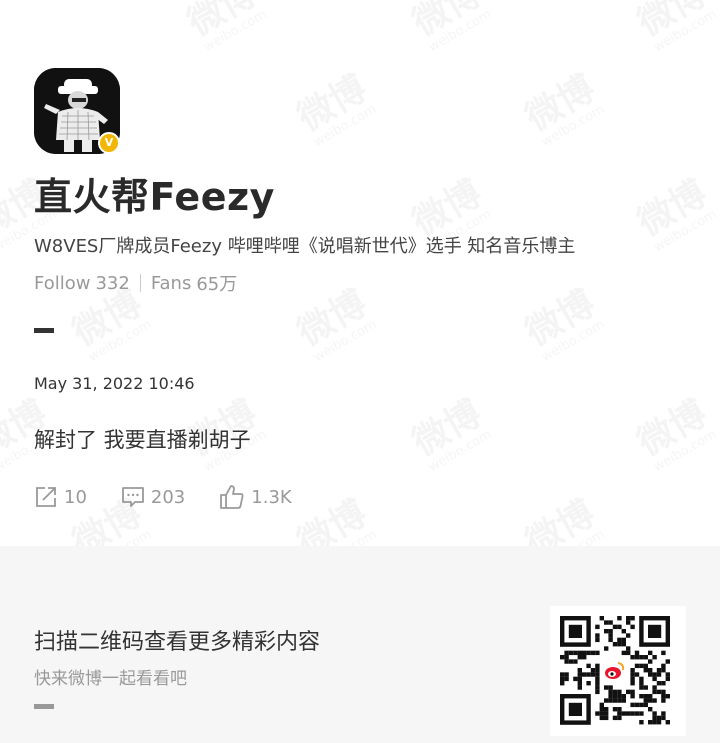  Describe the element at coordinates (232, 497) in the screenshot. I see `thumbs-up-icon` at that location.